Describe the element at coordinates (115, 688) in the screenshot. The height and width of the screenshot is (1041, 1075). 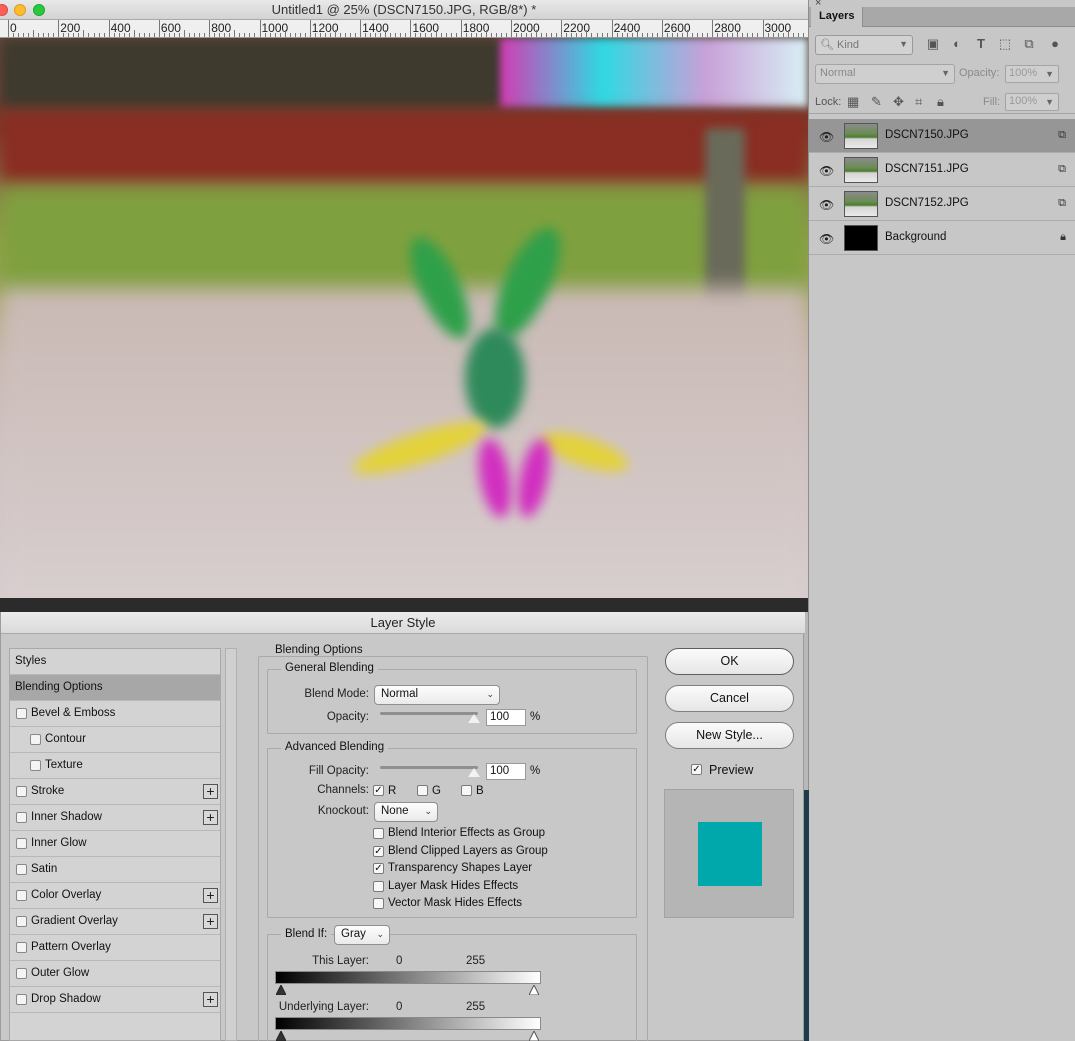
I see `style-item-blending-options: Blending Options` at that location.